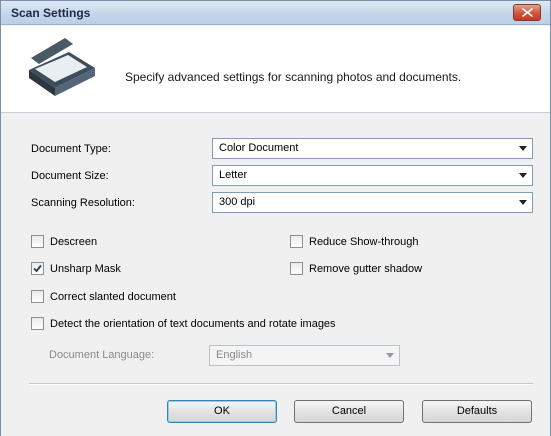 This screenshot has height=436, width=551. I want to click on close-icon, so click(527, 12).